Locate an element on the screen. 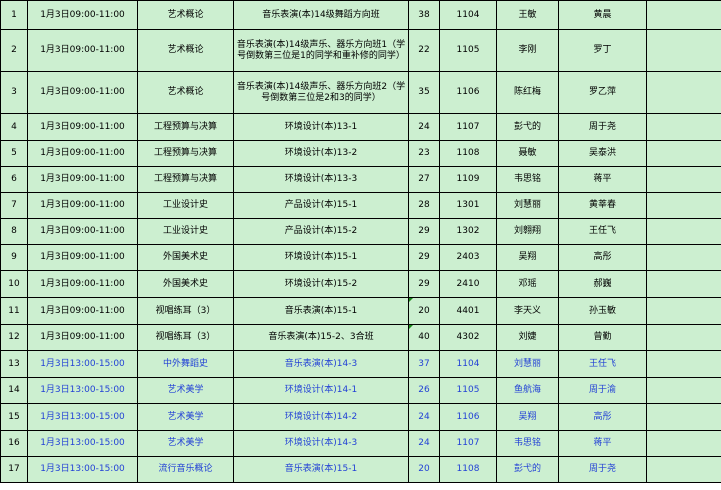  invigilator-2-cell: 王任飞 is located at coordinates (602, 364).